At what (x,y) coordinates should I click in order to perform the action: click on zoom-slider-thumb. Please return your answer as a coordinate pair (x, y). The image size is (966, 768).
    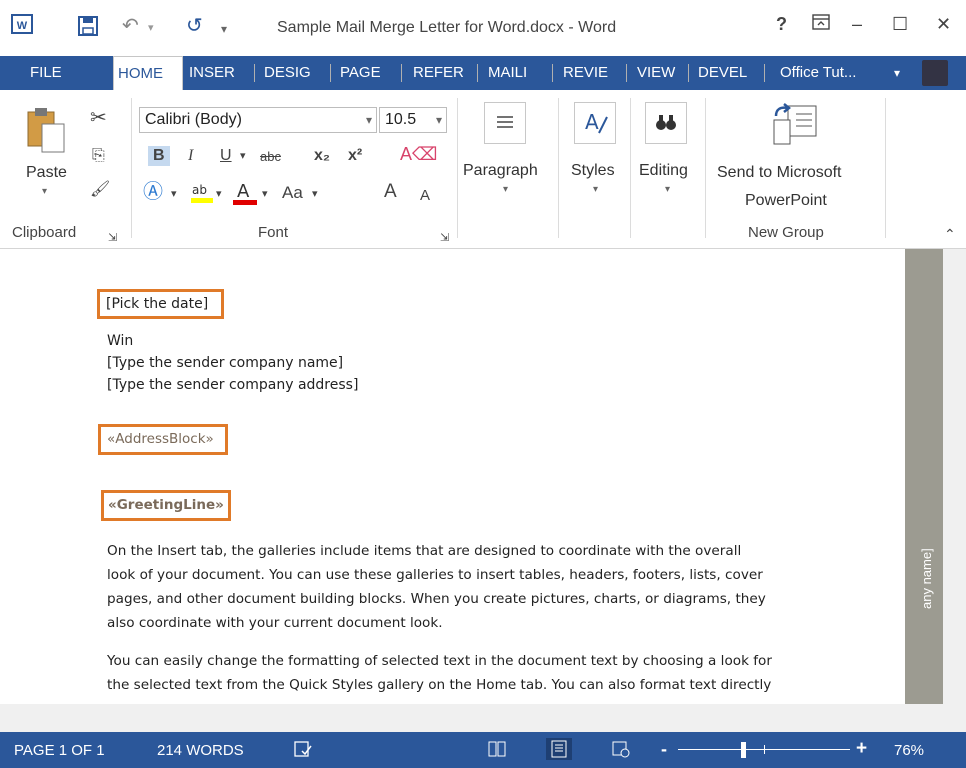
    Looking at the image, I should click on (743, 750).